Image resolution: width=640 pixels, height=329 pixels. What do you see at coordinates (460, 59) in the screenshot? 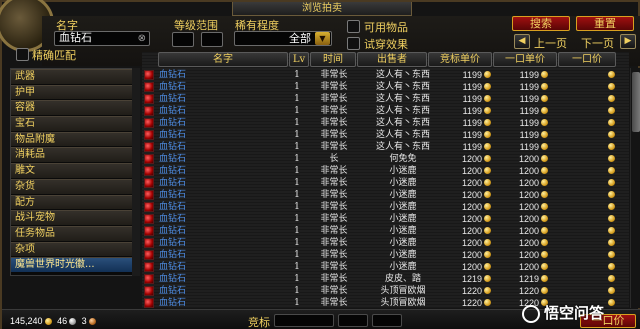
I see `column-header-bid: 竞标单价` at bounding box center [460, 59].